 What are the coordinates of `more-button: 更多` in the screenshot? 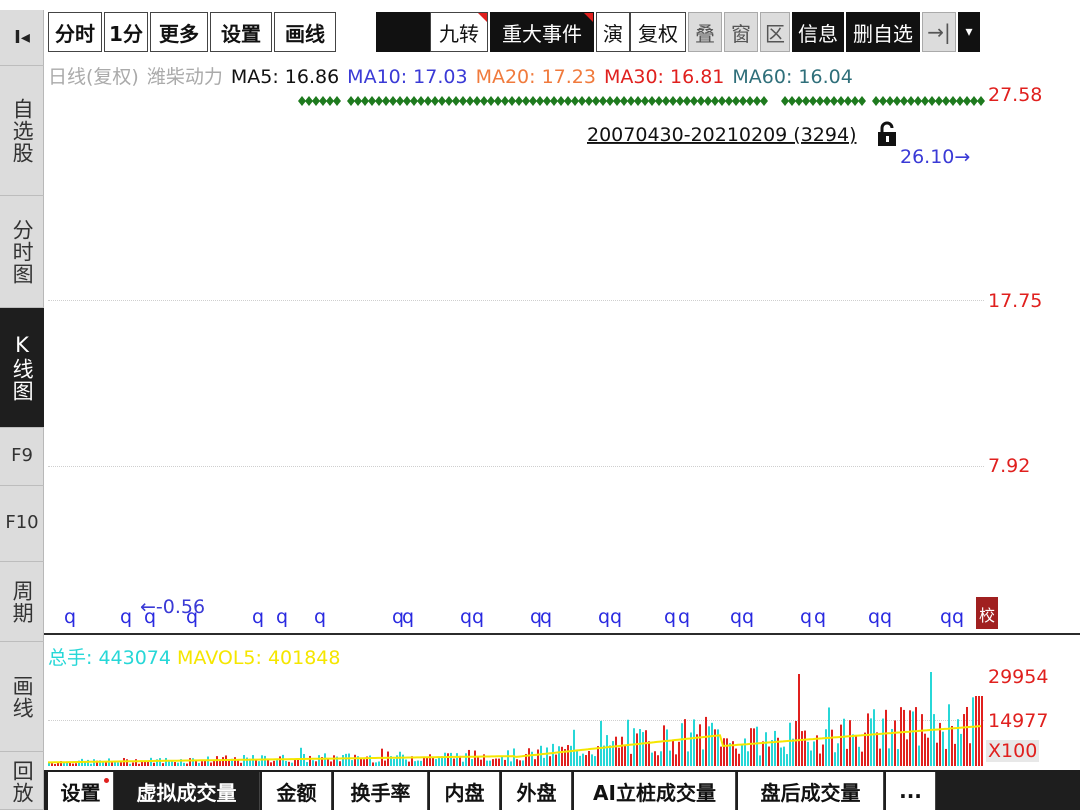 It's located at (179, 32).